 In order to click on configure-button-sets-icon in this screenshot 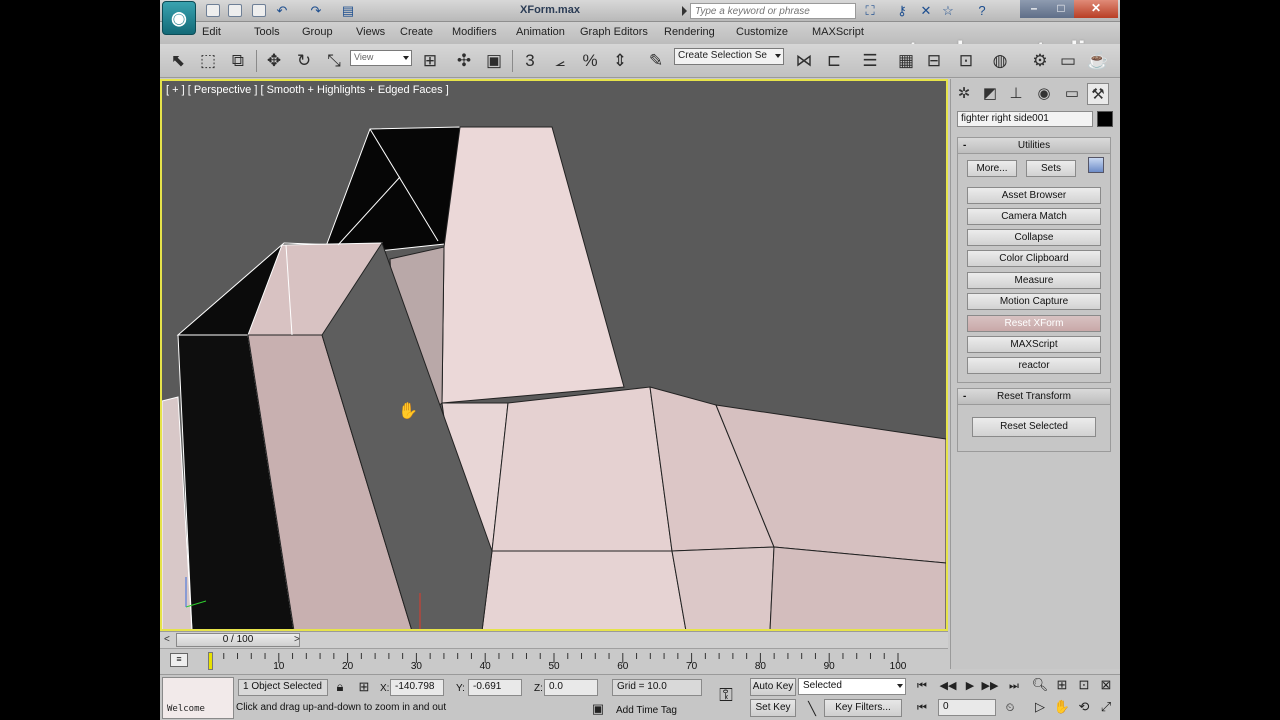, I will do `click(1096, 165)`.